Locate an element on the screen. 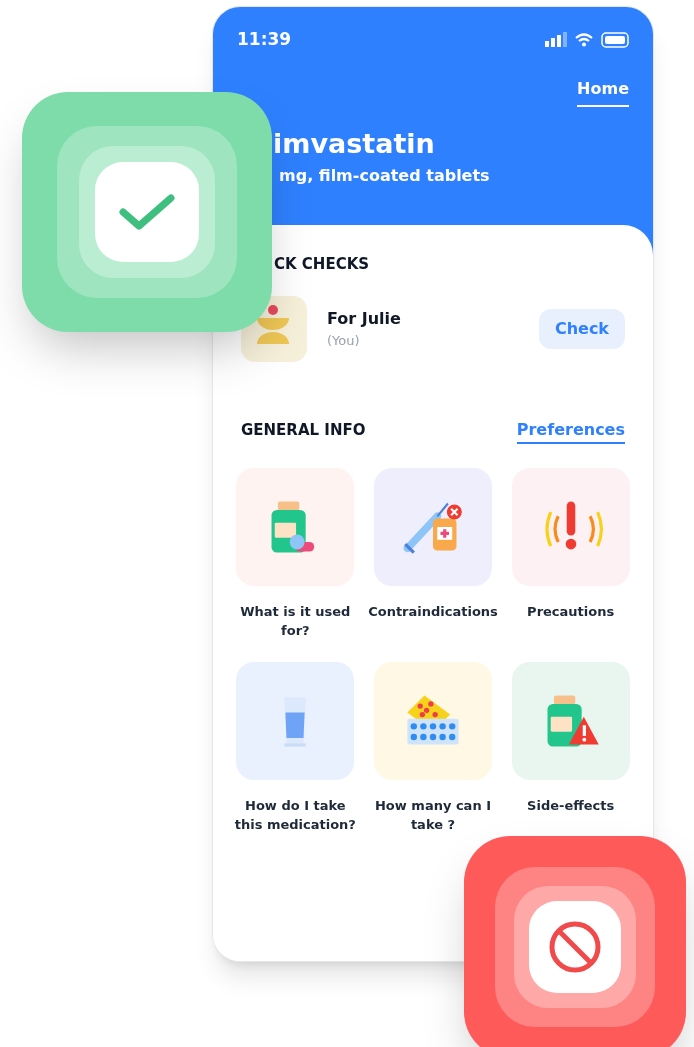 The image size is (694, 1047). tile-label: How many can I take ? is located at coordinates (433, 815).